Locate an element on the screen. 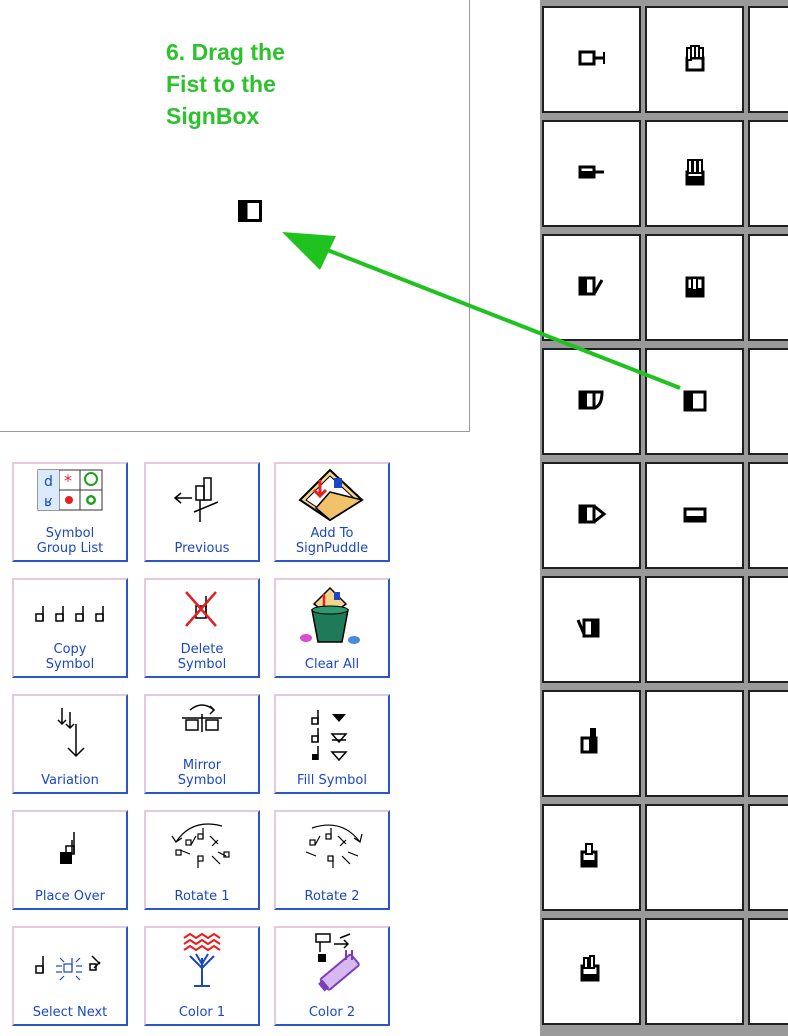 This screenshot has height=1036, width=788. hand-square-curve-icon is located at coordinates (591, 400).